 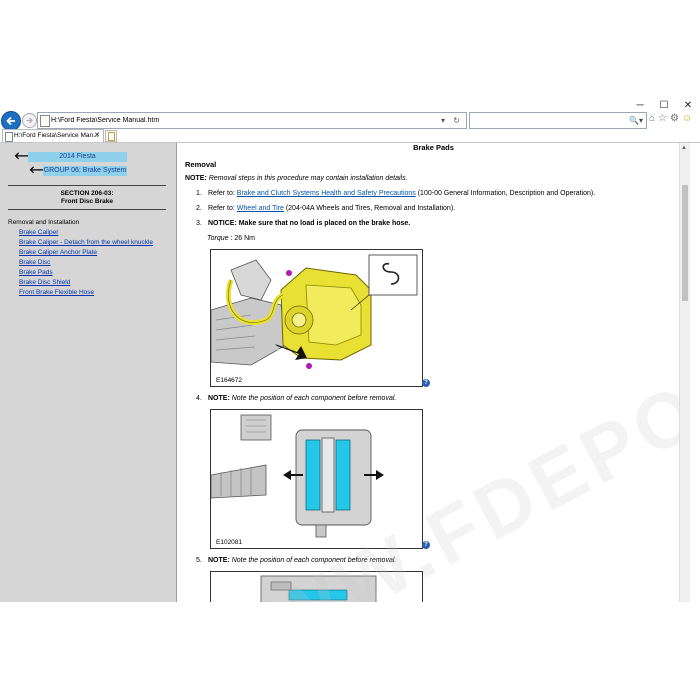 I want to click on back-button, so click(x=11, y=121).